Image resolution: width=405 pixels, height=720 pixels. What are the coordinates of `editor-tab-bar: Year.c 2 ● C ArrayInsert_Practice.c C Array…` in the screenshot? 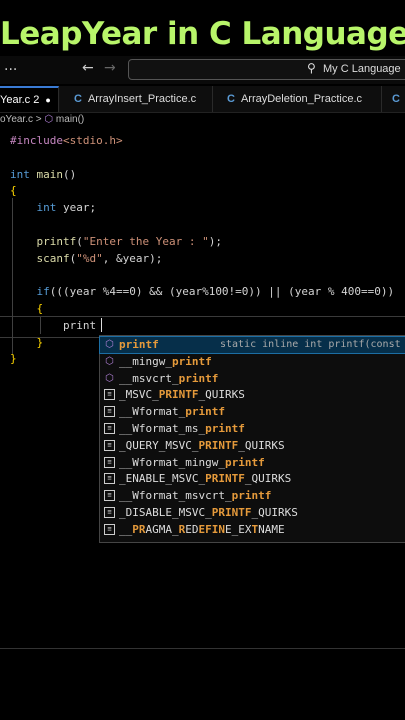 It's located at (202, 99).